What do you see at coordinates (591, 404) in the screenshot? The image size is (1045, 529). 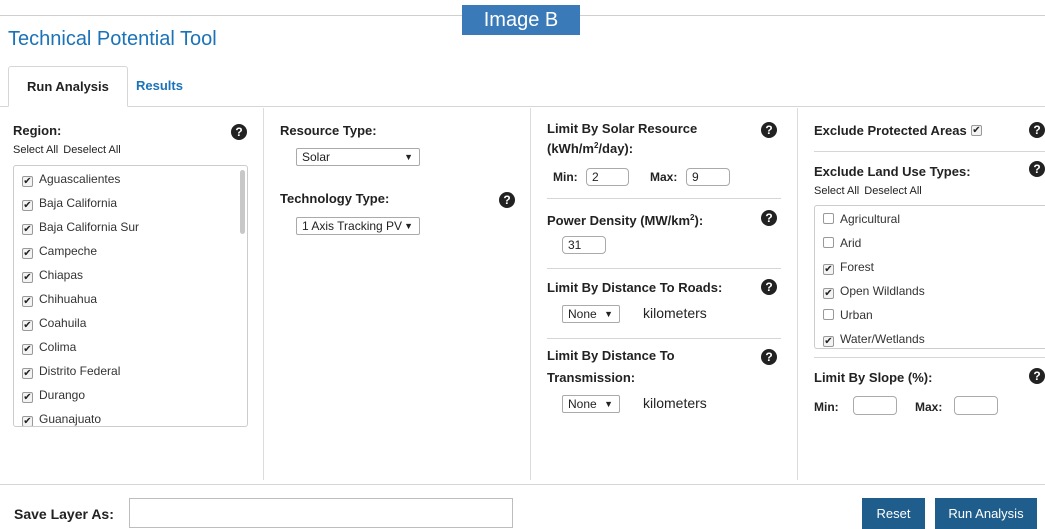 I see `transmission-distance-select: None ▼` at bounding box center [591, 404].